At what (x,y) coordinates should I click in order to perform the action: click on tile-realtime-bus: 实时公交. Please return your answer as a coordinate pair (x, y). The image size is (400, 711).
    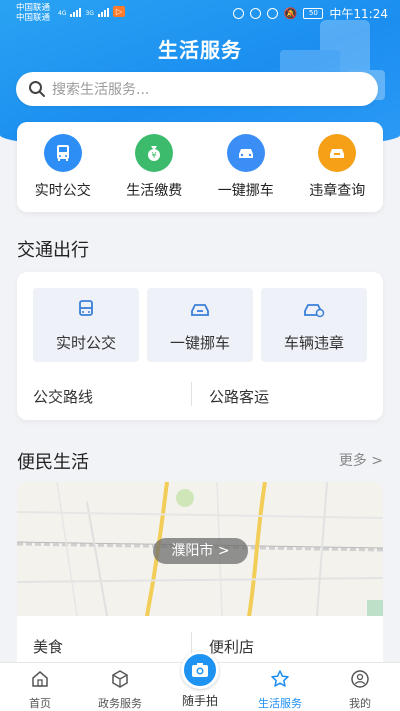
    Looking at the image, I should click on (86, 325).